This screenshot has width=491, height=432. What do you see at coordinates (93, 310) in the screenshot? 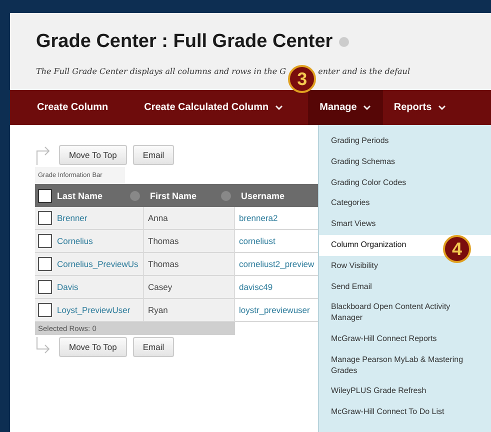
I see `table-cell: Loyst_PreviewUser` at bounding box center [93, 310].